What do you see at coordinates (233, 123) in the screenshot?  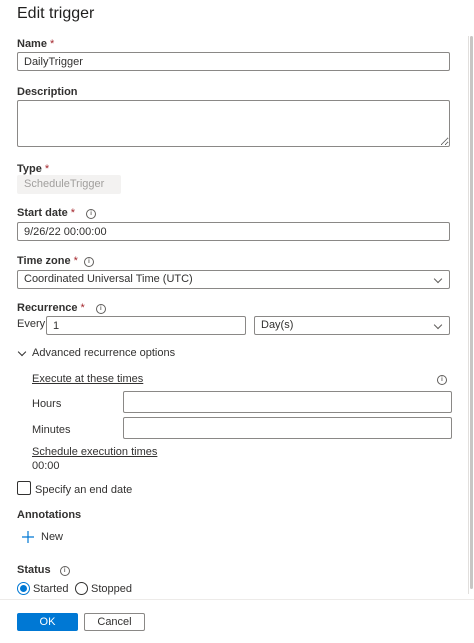 I see `description-textarea` at bounding box center [233, 123].